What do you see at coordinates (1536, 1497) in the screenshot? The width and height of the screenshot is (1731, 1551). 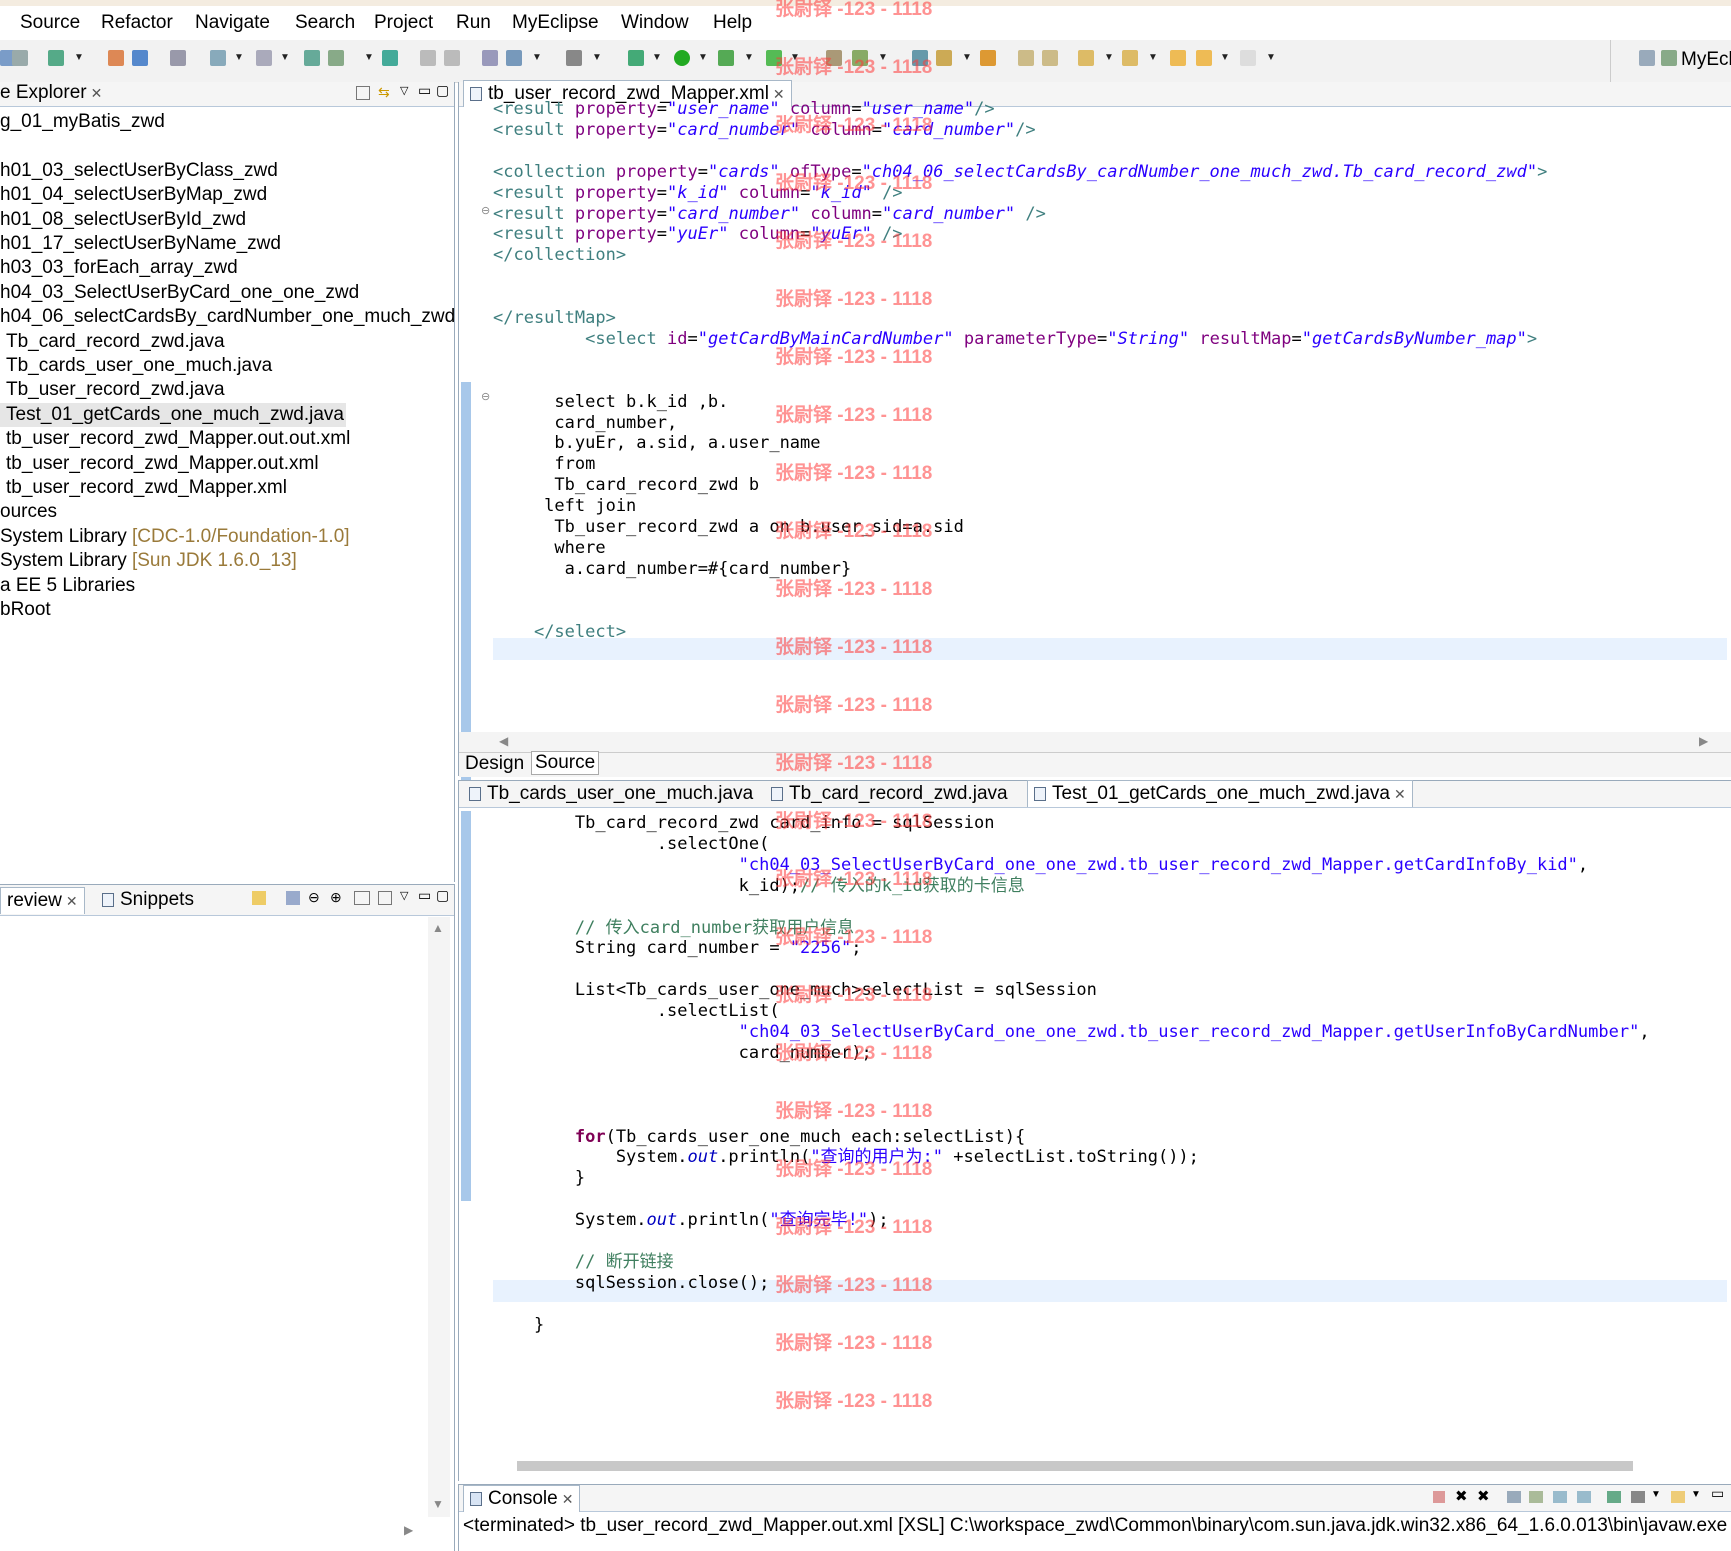 I see `scroll-lock-icon` at bounding box center [1536, 1497].